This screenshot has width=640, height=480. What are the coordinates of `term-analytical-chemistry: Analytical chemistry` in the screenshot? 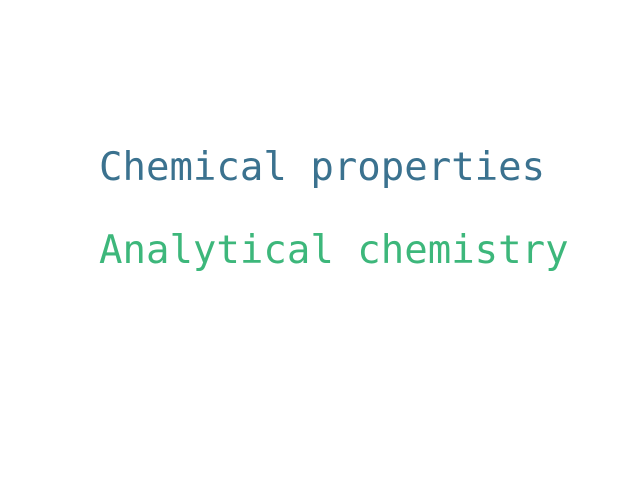 It's located at (334, 250).